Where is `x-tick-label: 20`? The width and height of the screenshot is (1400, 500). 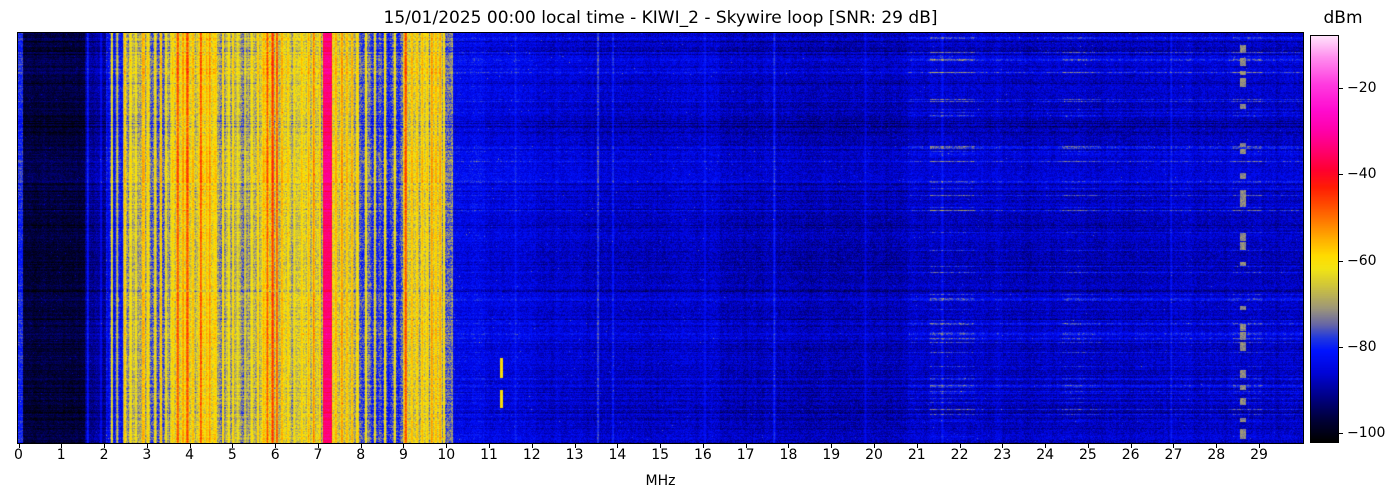
x-tick-label: 20 is located at coordinates (874, 455).